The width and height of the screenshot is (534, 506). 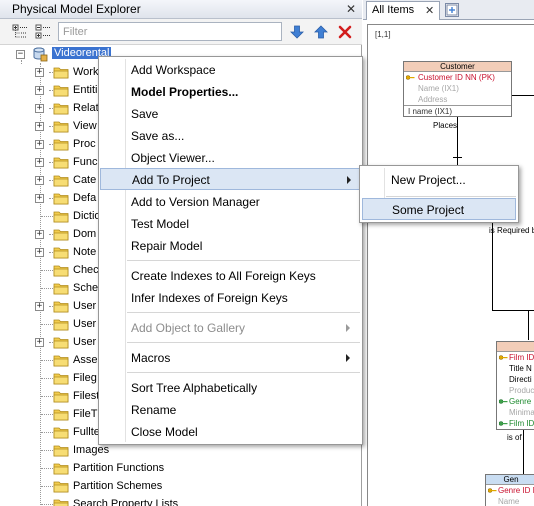 What do you see at coordinates (86, 72) in the screenshot?
I see `tree-item-label: Work` at bounding box center [86, 72].